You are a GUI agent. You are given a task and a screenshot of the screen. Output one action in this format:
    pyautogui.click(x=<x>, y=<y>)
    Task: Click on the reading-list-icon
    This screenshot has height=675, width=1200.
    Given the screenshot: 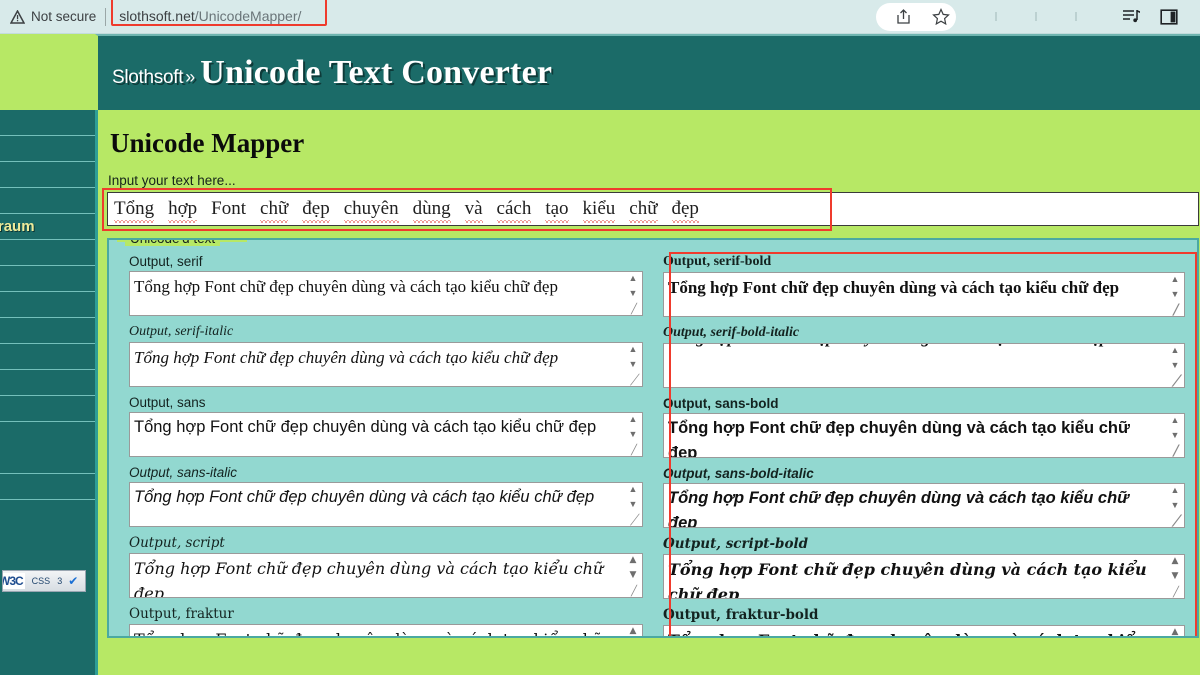 What is the action you would take?
    pyautogui.click(x=1131, y=17)
    